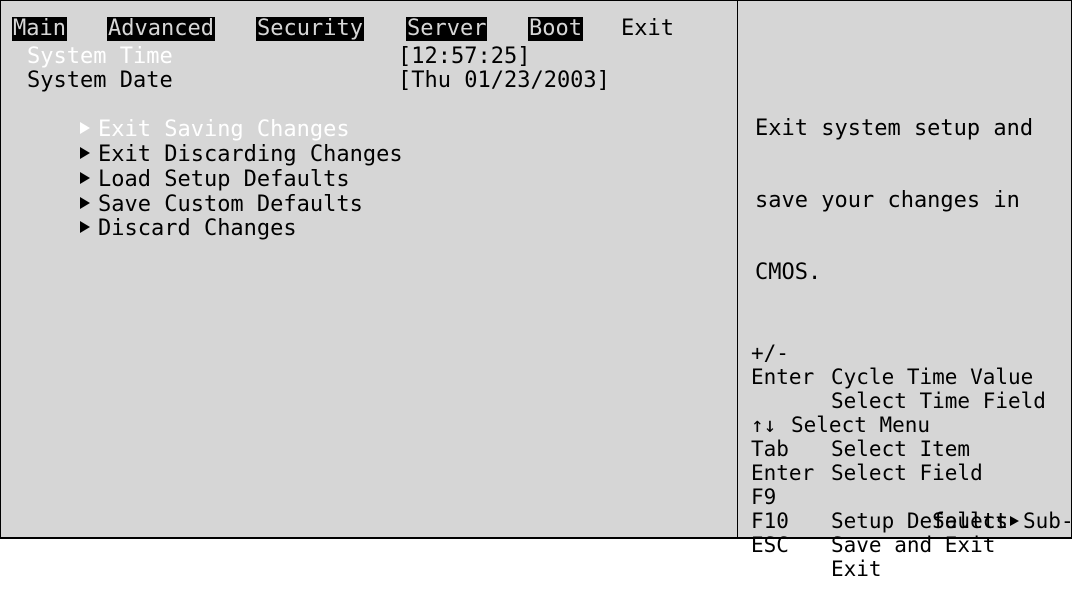 The height and width of the screenshot is (605, 1072). Describe the element at coordinates (907, 473) in the screenshot. I see `key-description: Select Field` at that location.